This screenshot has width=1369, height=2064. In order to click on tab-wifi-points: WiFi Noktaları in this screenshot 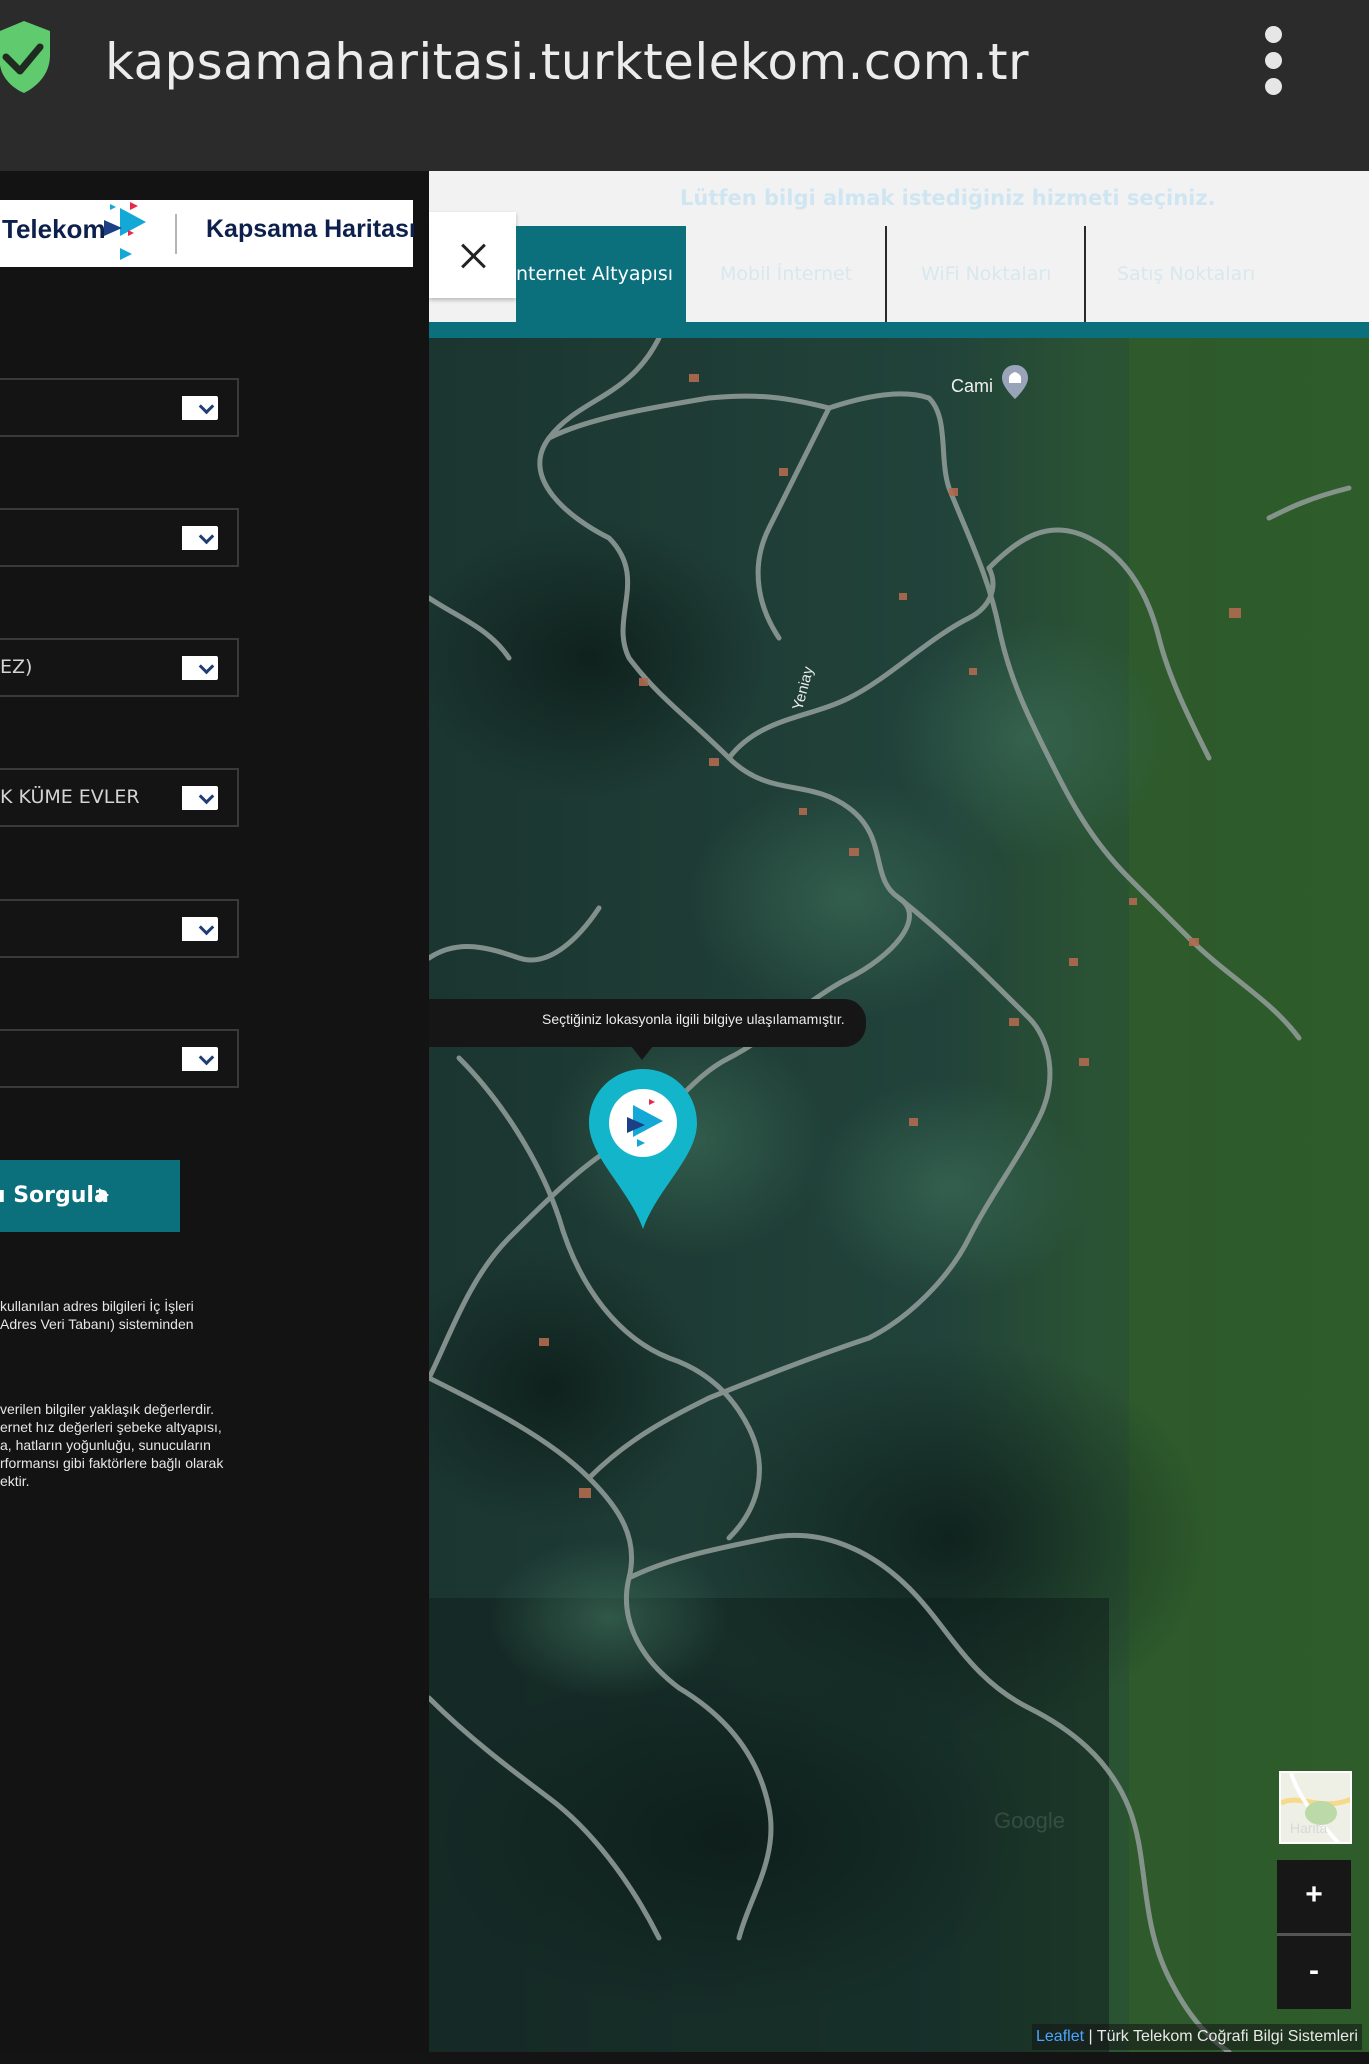, I will do `click(985, 274)`.